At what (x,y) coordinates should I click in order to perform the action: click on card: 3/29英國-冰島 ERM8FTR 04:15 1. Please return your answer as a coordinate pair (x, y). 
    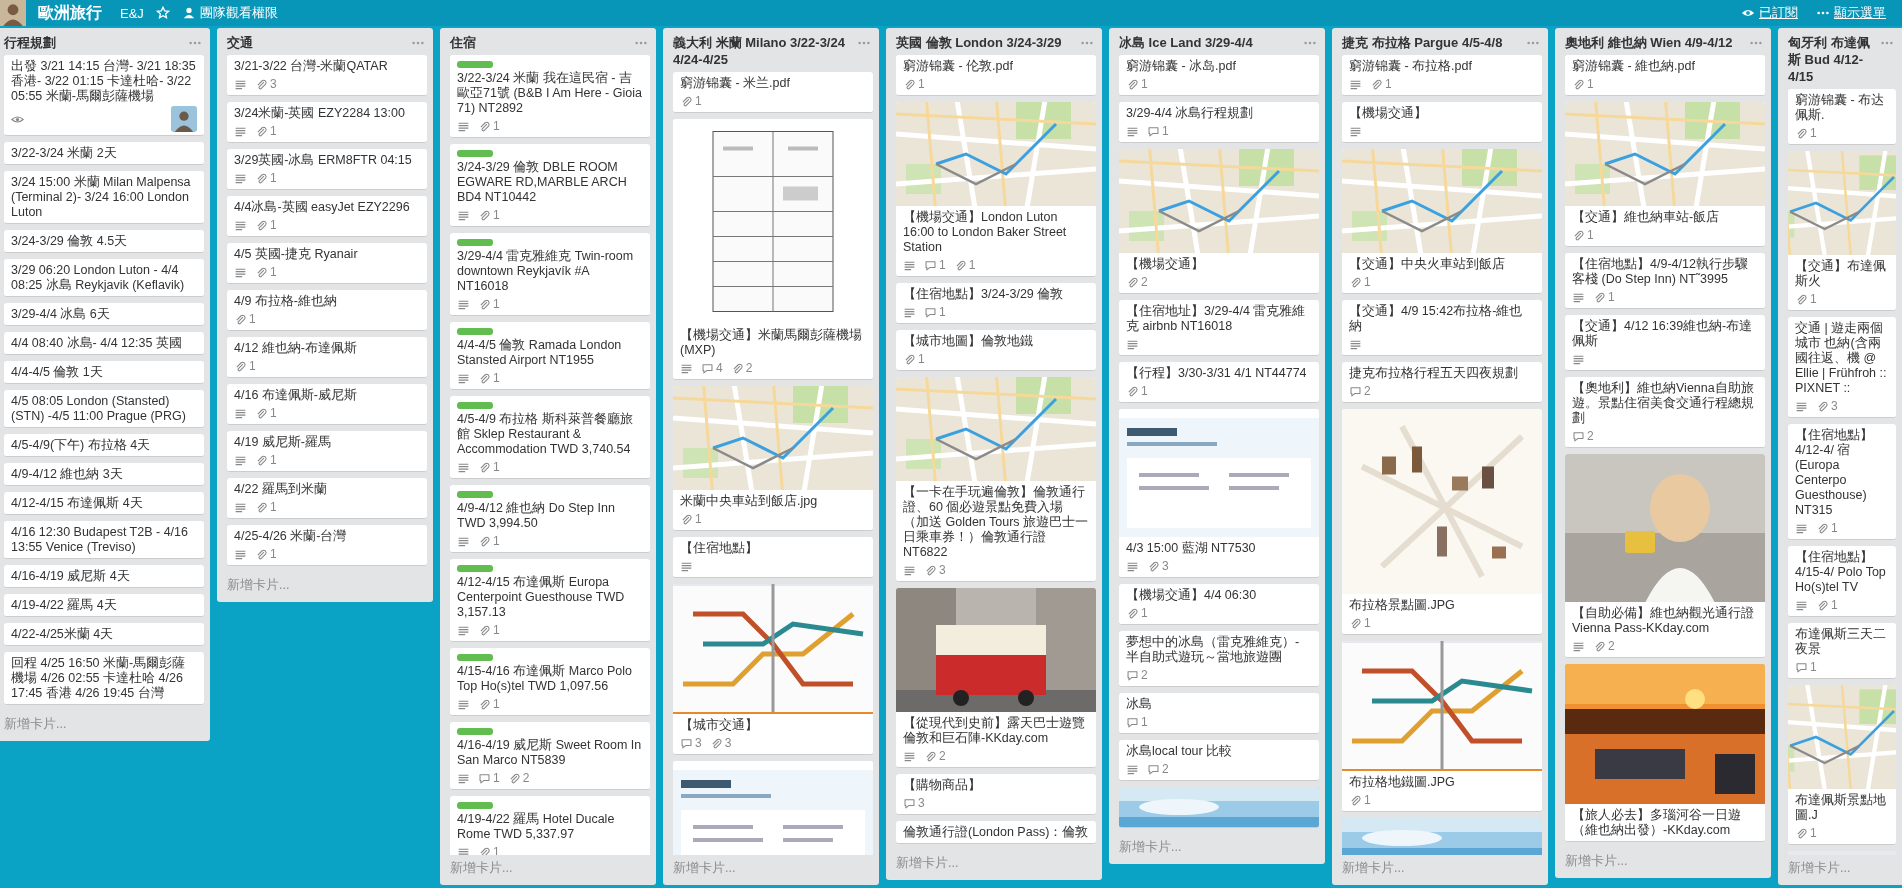
    Looking at the image, I should click on (327, 169).